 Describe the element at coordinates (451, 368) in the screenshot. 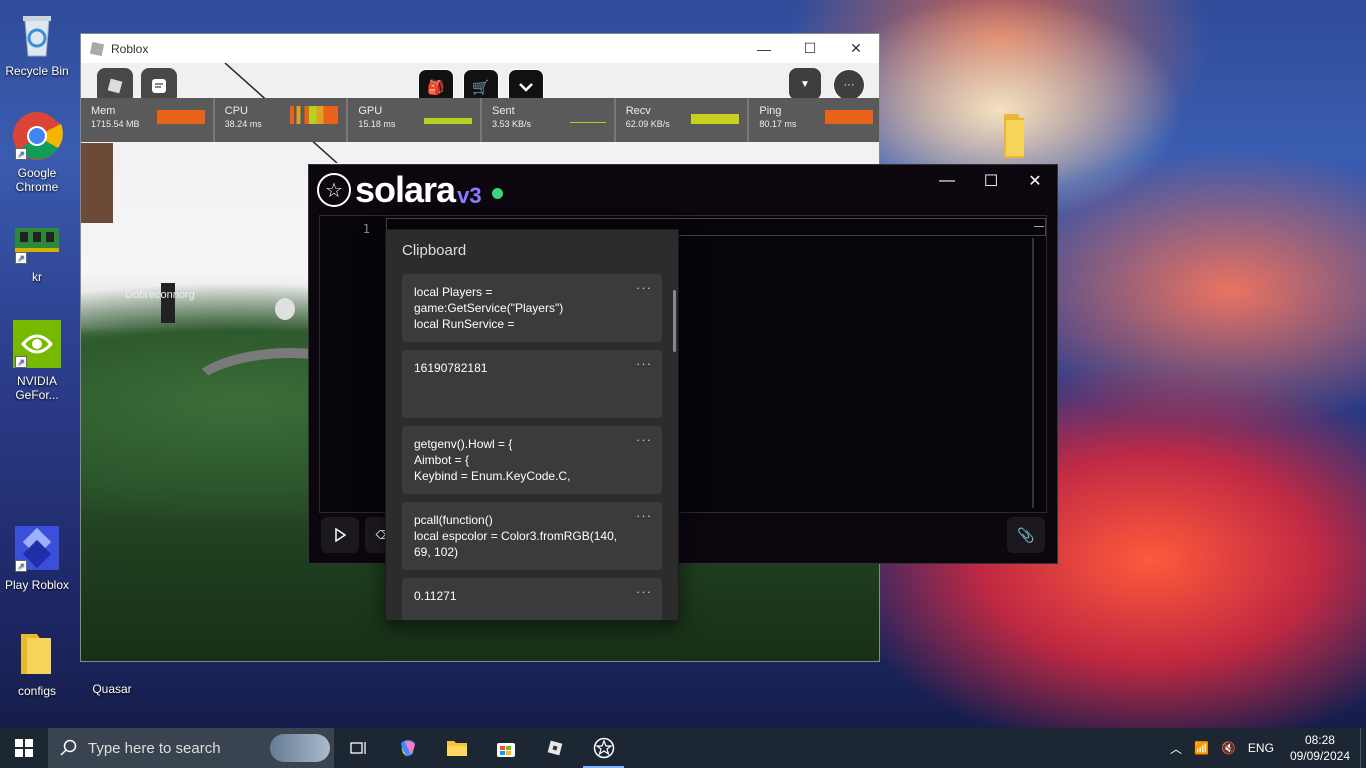

I see `clipboard-item-text: 16190782181` at that location.